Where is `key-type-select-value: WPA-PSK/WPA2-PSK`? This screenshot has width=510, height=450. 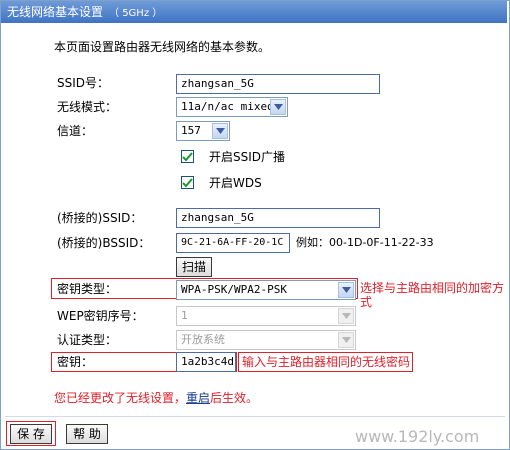 key-type-select-value: WPA-PSK/WPA2-PSK is located at coordinates (234, 289).